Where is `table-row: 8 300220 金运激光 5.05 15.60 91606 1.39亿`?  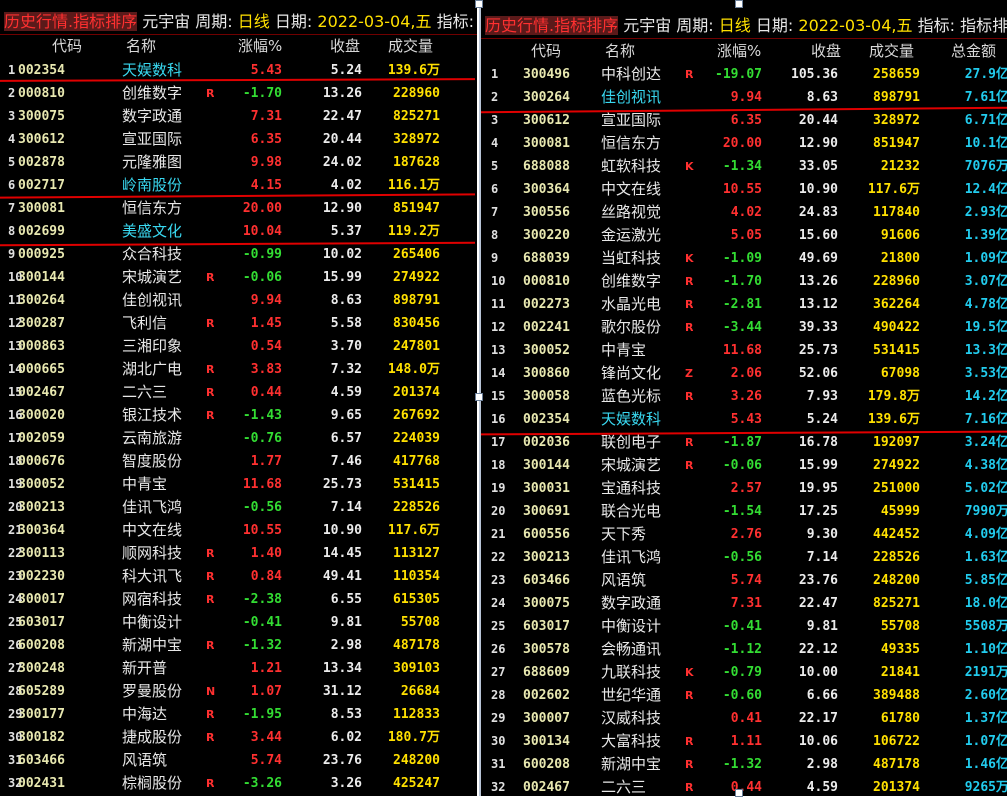
table-row: 8 300220 金运激光 5.05 15.60 91606 1.39亿 is located at coordinates (744, 235).